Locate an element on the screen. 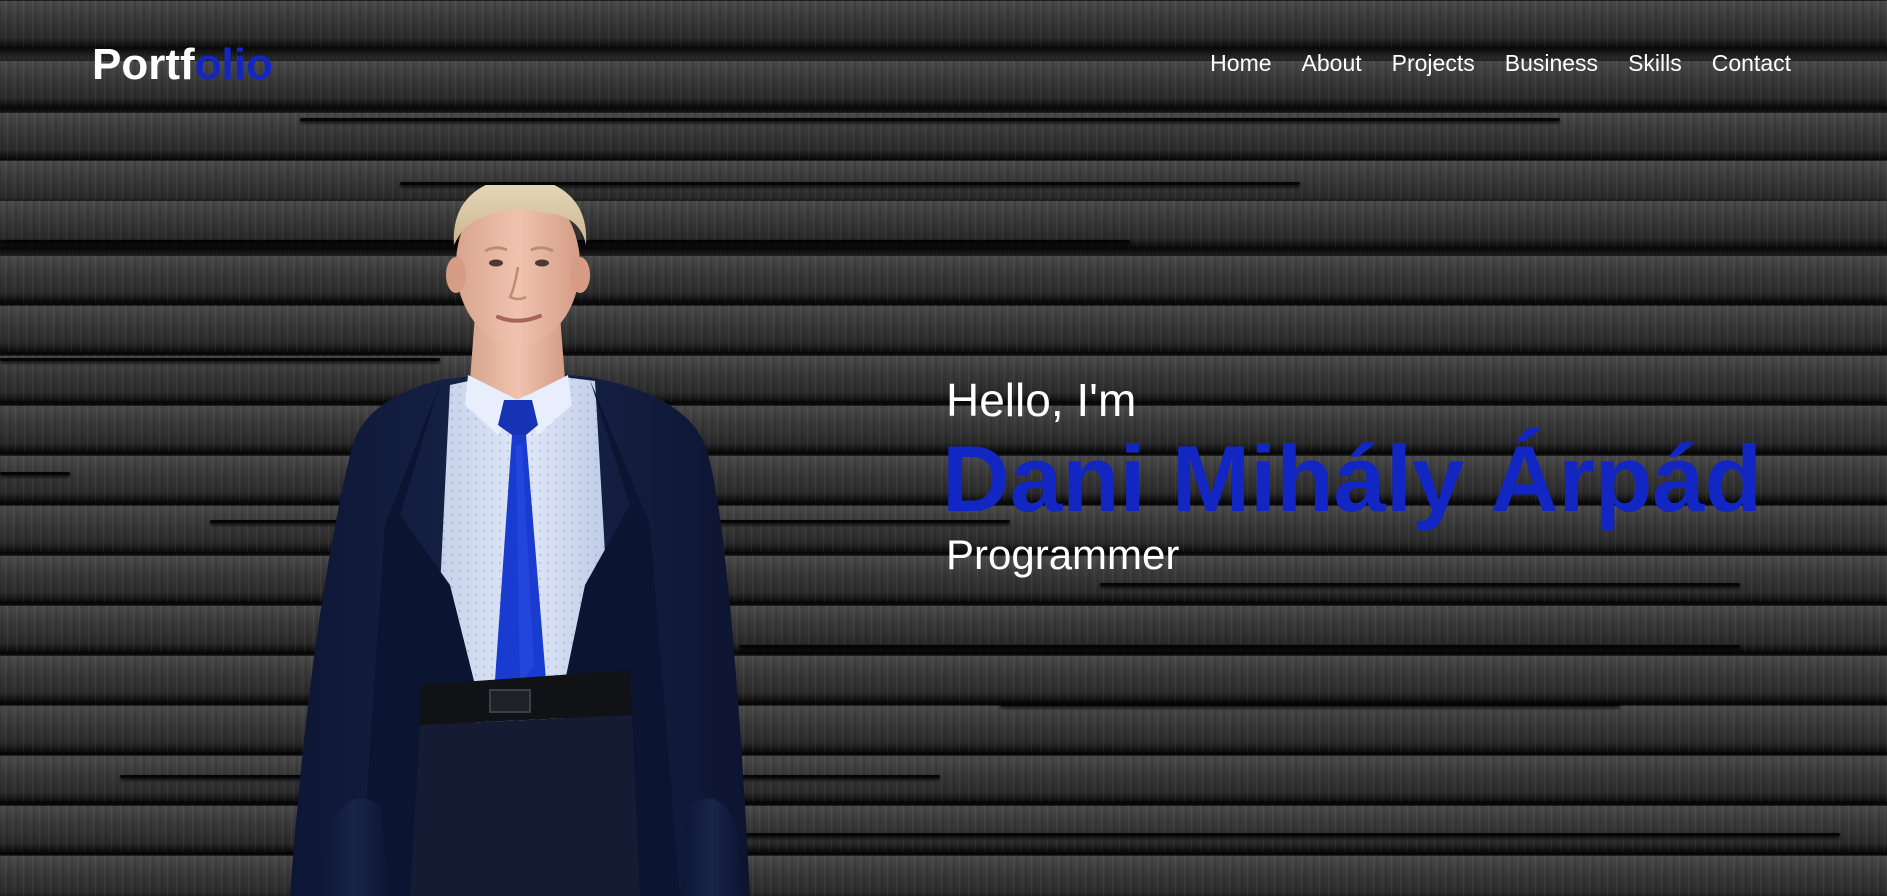 This screenshot has height=896, width=1887. logo-text-accent: olio is located at coordinates (233, 64).